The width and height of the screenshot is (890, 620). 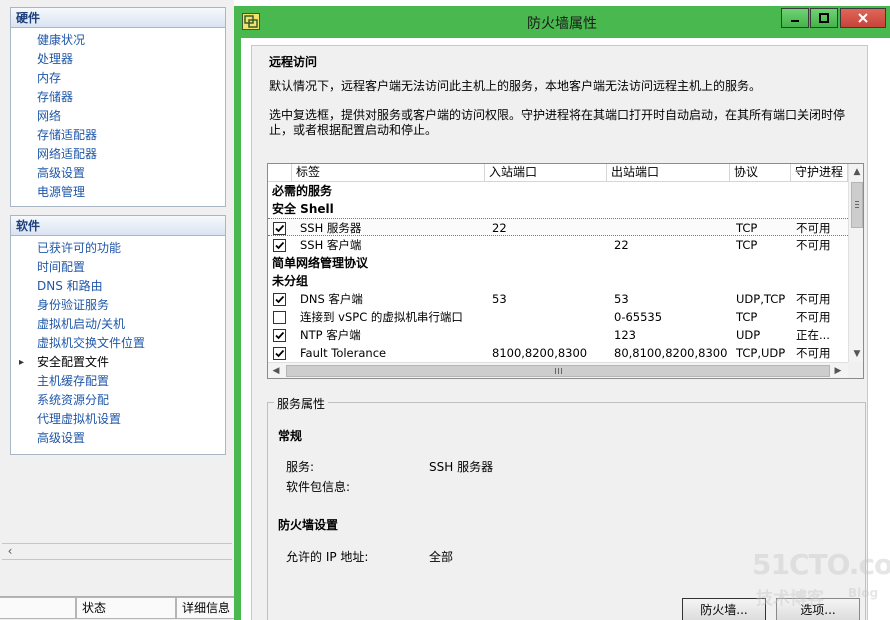 What do you see at coordinates (819, 172) in the screenshot?
I see `column-header-daemon: 守护进程` at bounding box center [819, 172].